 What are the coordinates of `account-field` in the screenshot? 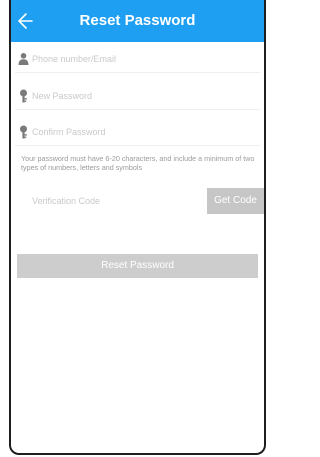 It's located at (137, 60).